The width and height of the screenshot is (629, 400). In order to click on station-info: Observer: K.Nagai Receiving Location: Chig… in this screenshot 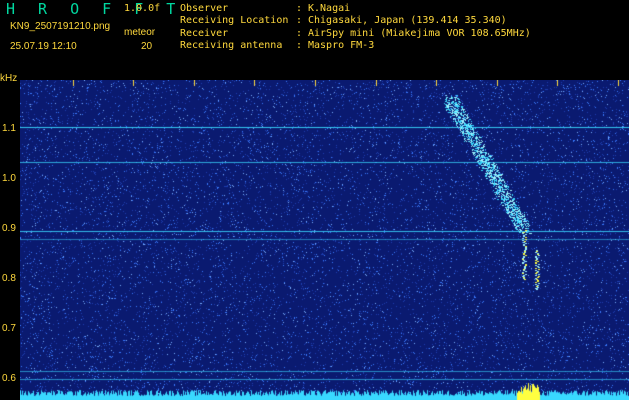, I will do `click(355, 27)`.